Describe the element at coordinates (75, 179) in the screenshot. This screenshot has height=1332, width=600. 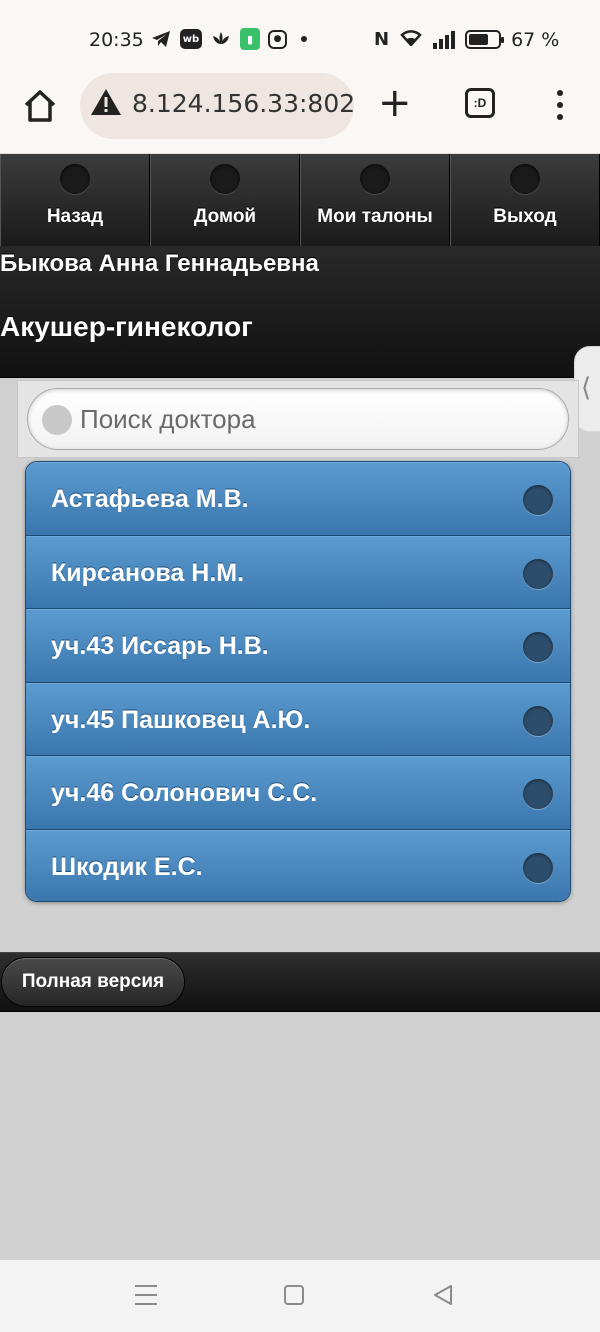
I see `nav-back-icon` at that location.